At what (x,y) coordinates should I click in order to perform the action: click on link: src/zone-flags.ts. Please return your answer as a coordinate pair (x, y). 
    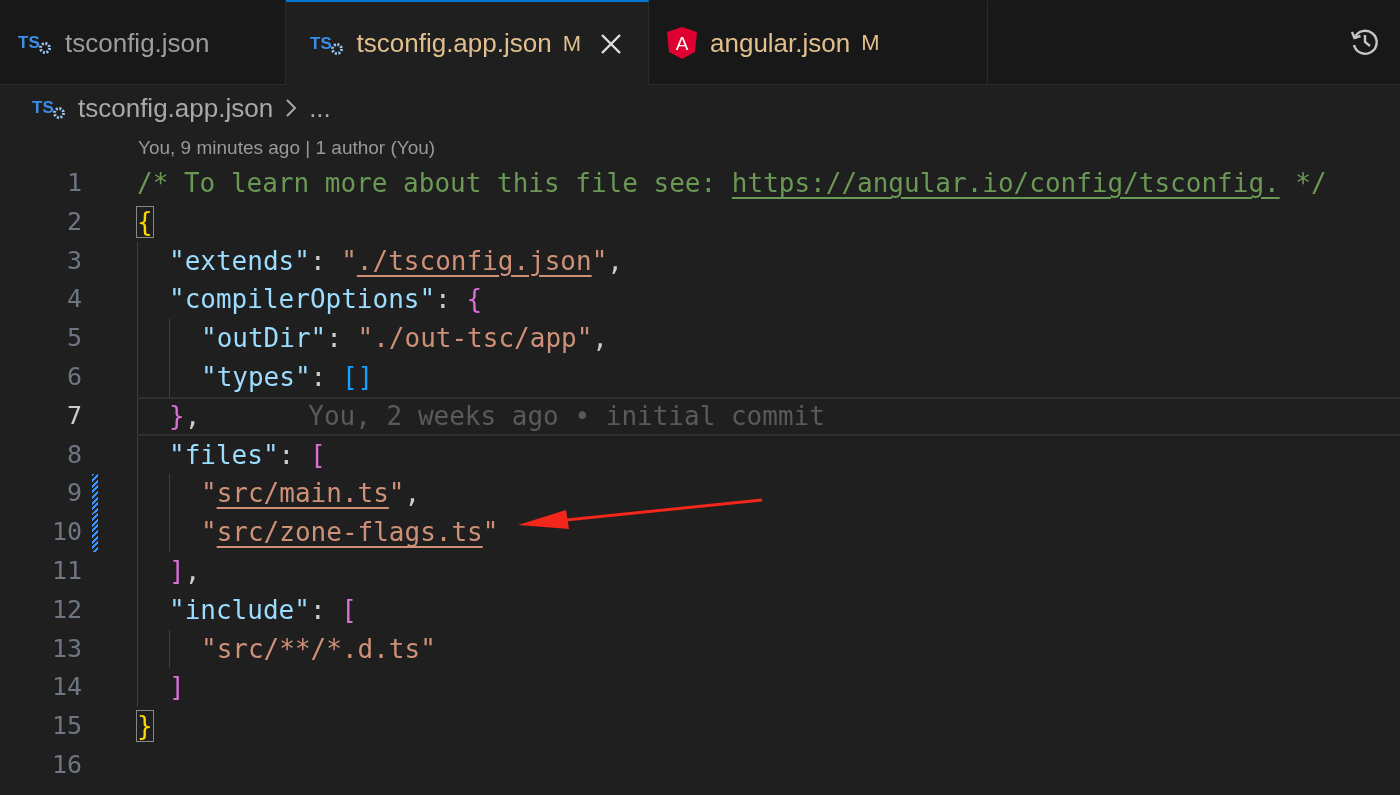
    Looking at the image, I should click on (349, 532).